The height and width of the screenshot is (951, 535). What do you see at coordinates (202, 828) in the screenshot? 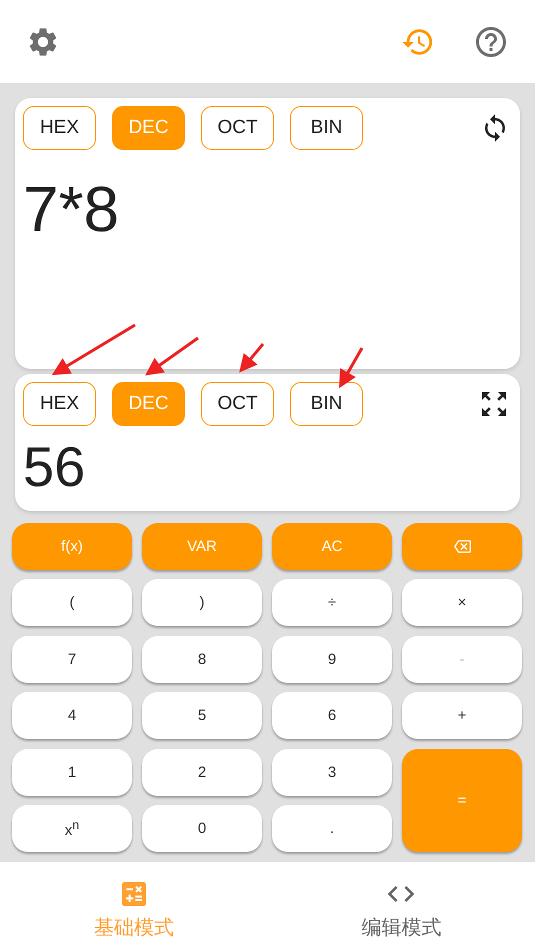
I see `keypad-key: 0` at bounding box center [202, 828].